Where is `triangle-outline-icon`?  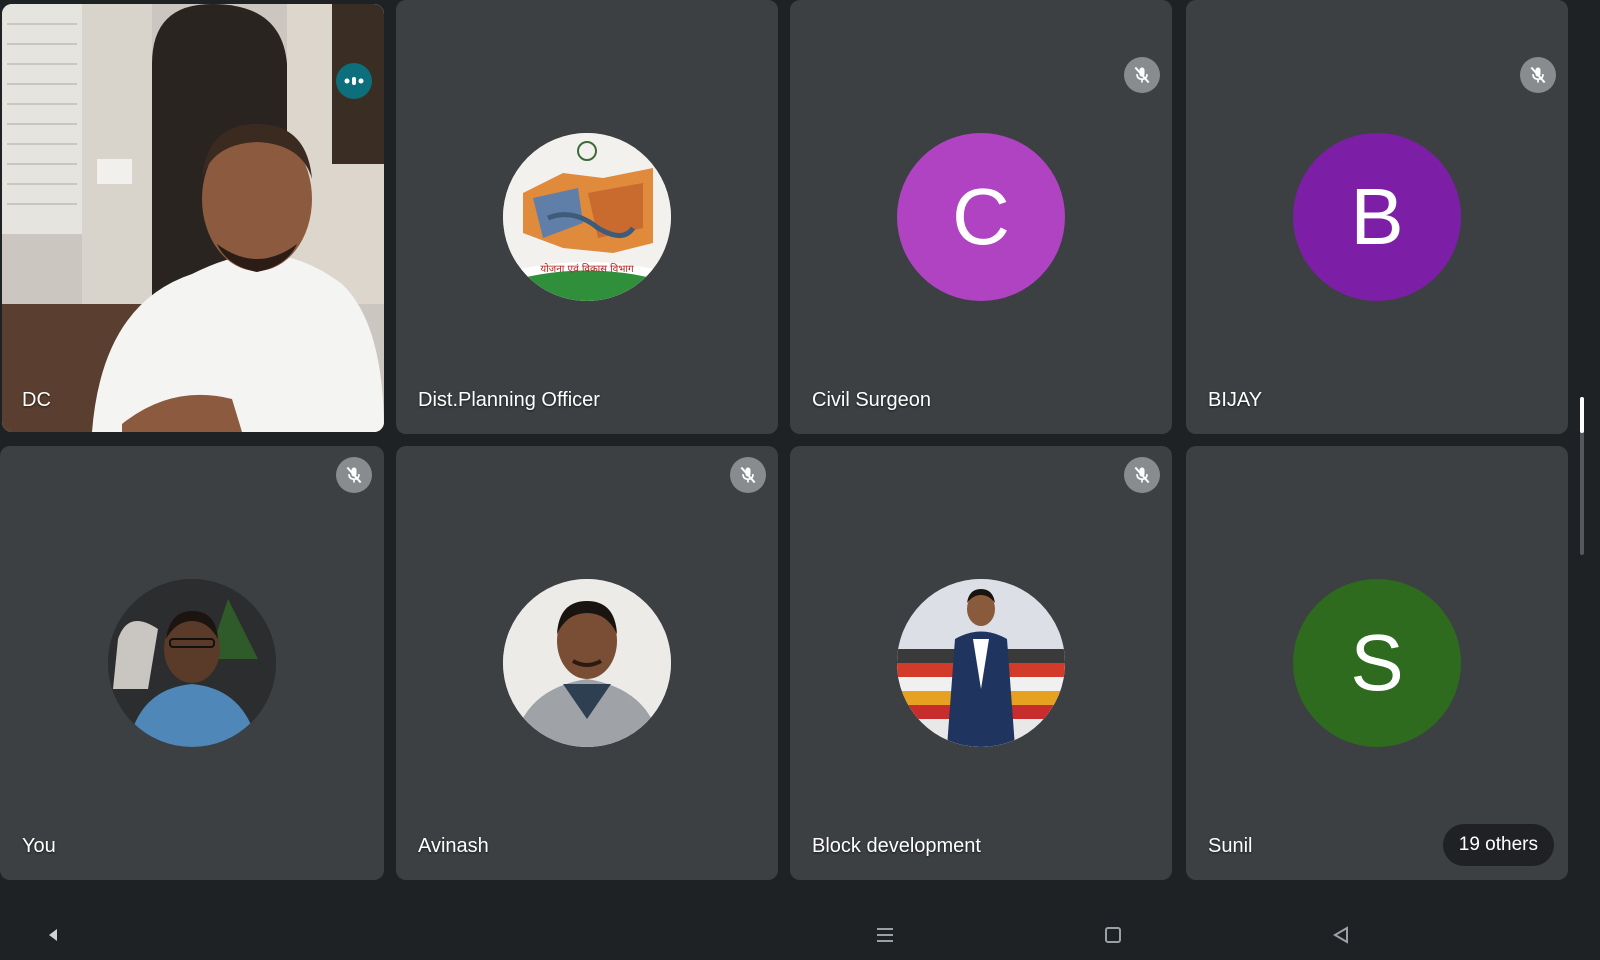
triangle-outline-icon is located at coordinates (1341, 935).